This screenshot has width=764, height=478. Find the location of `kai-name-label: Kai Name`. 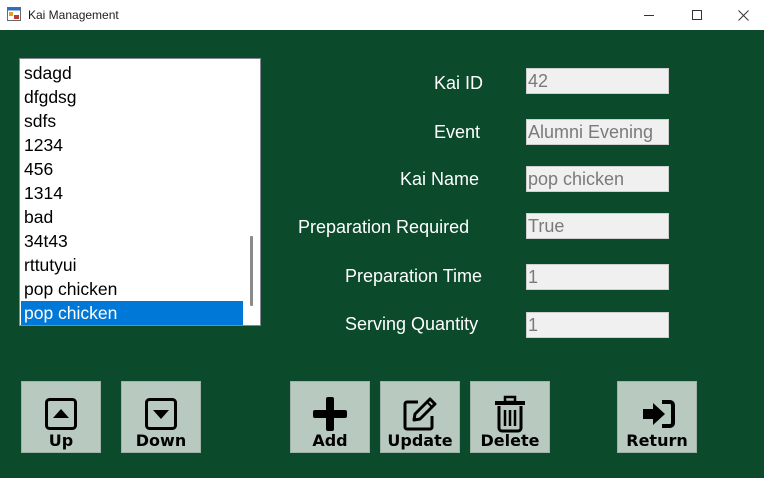

kai-name-label: Kai Name is located at coordinates (440, 179).